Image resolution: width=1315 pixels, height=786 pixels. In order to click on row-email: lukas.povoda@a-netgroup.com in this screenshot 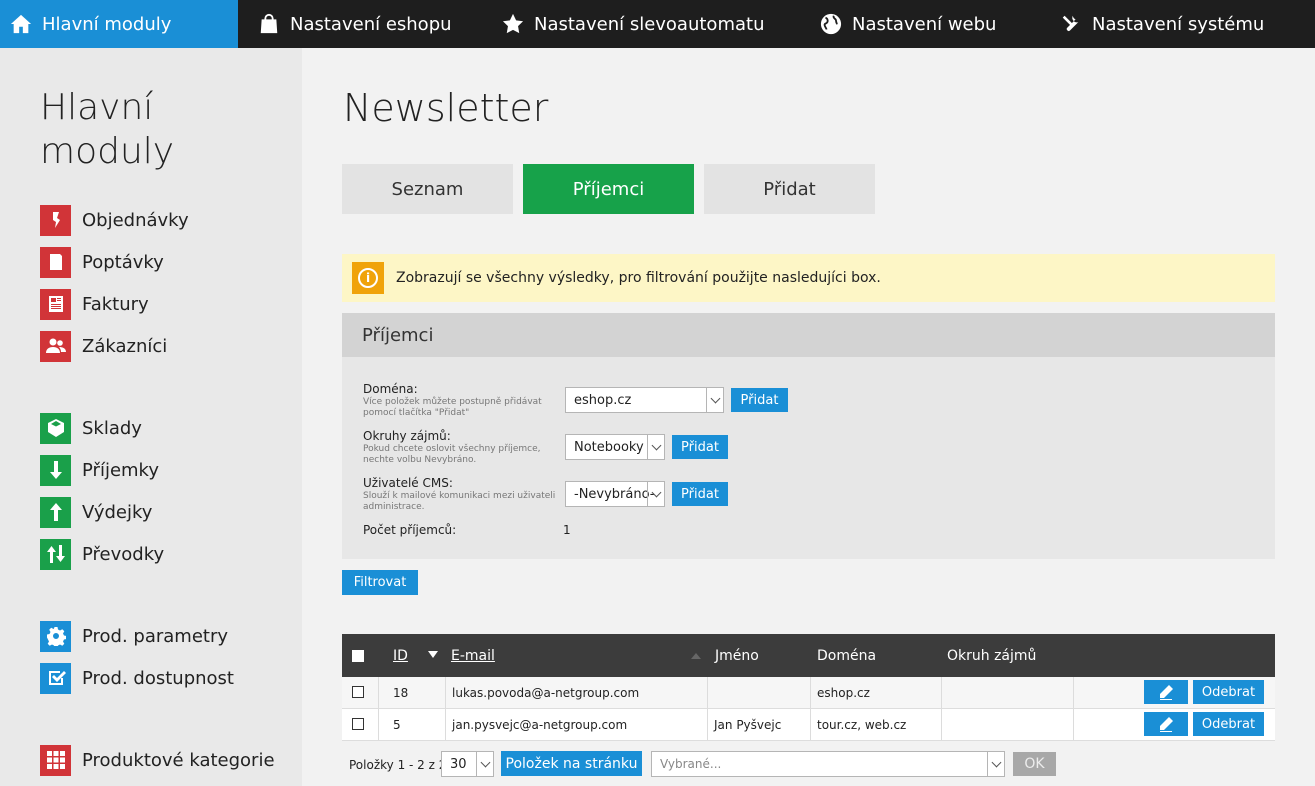, I will do `click(546, 693)`.